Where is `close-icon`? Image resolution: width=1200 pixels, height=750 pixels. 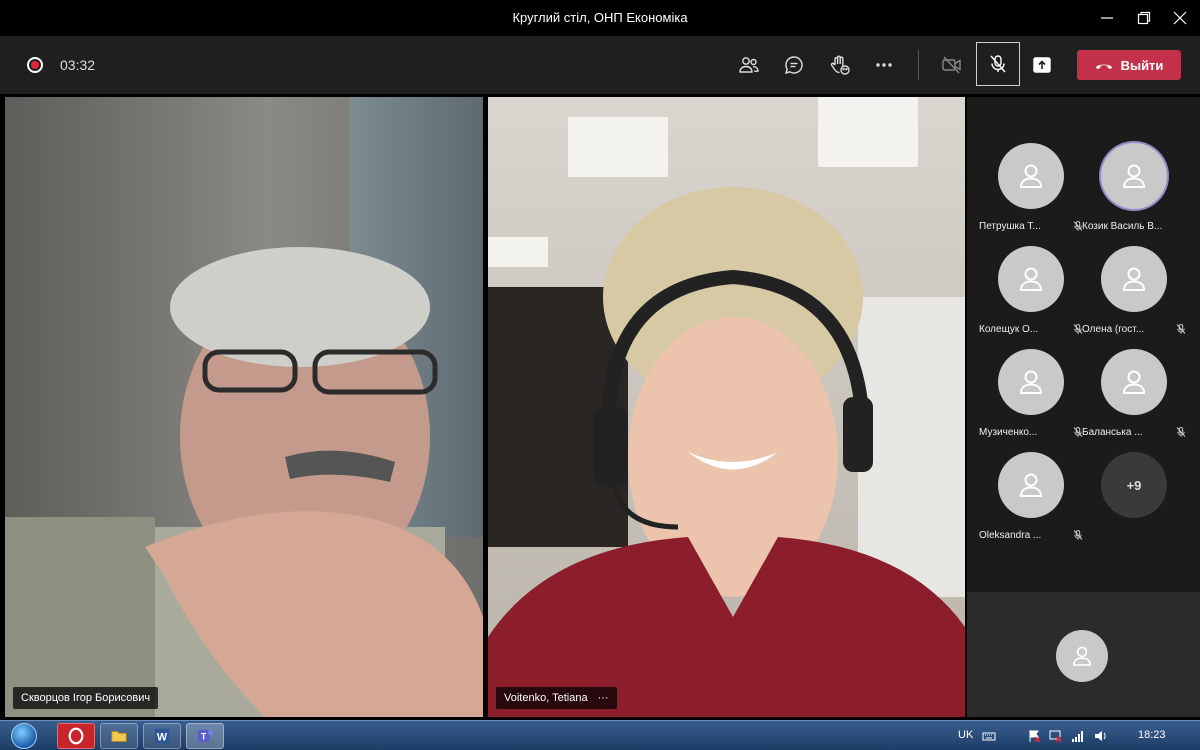
close-icon is located at coordinates (1180, 18).